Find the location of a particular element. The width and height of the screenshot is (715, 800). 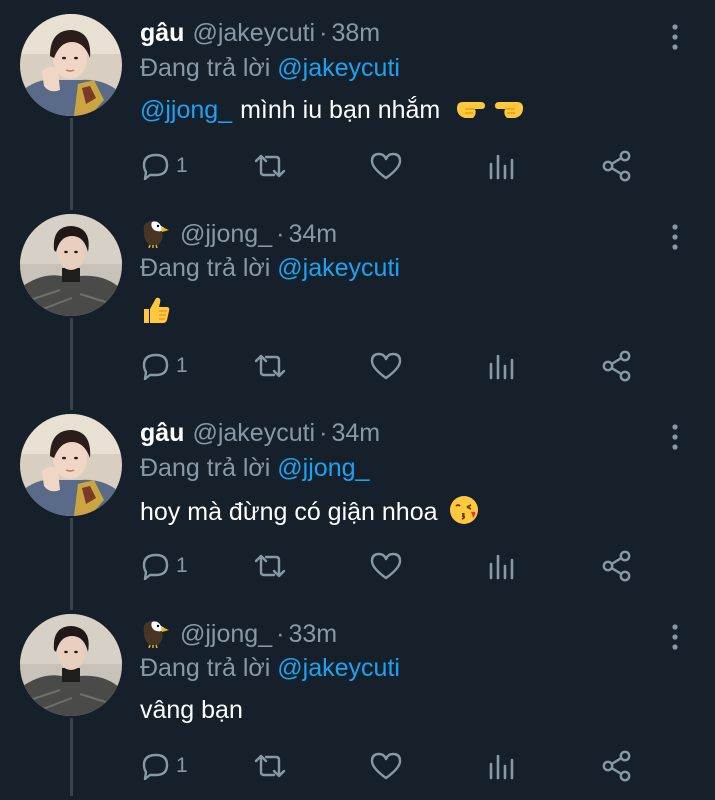

tweet-text is located at coordinates (156, 311).